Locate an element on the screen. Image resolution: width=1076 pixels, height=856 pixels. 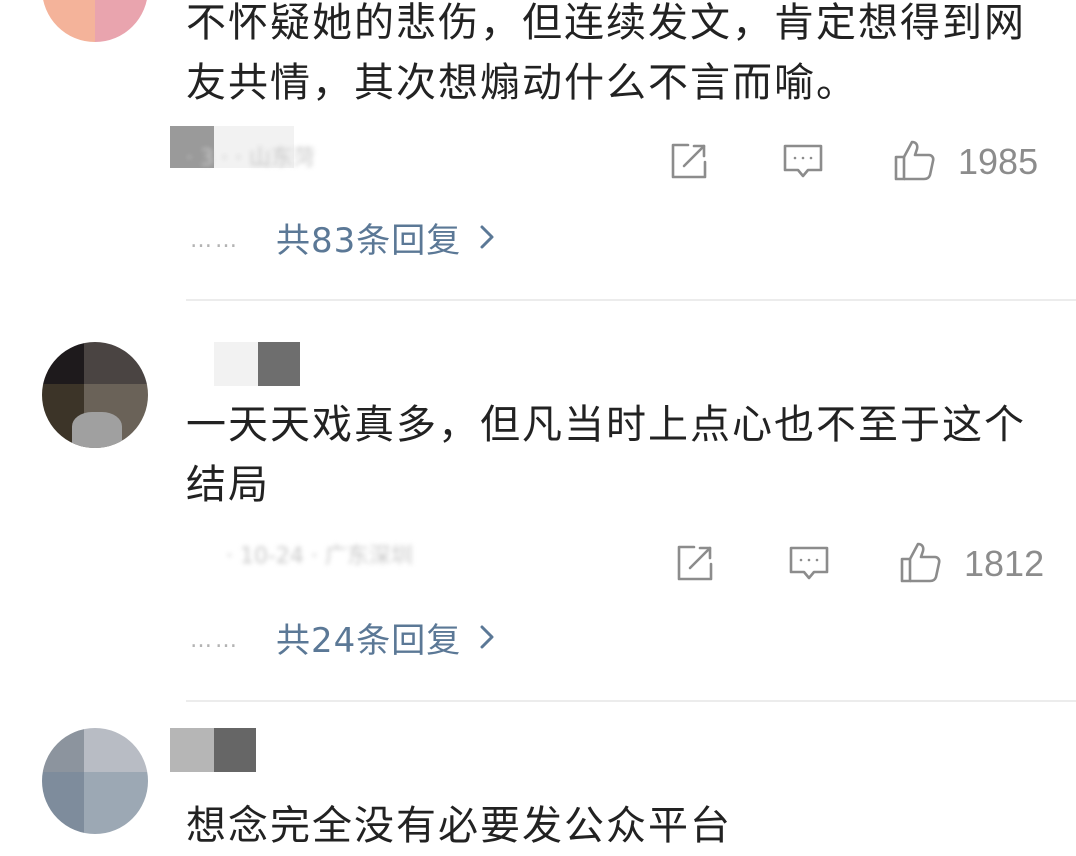
comment-meta: · 3 · · 山东菏 is located at coordinates (250, 158).